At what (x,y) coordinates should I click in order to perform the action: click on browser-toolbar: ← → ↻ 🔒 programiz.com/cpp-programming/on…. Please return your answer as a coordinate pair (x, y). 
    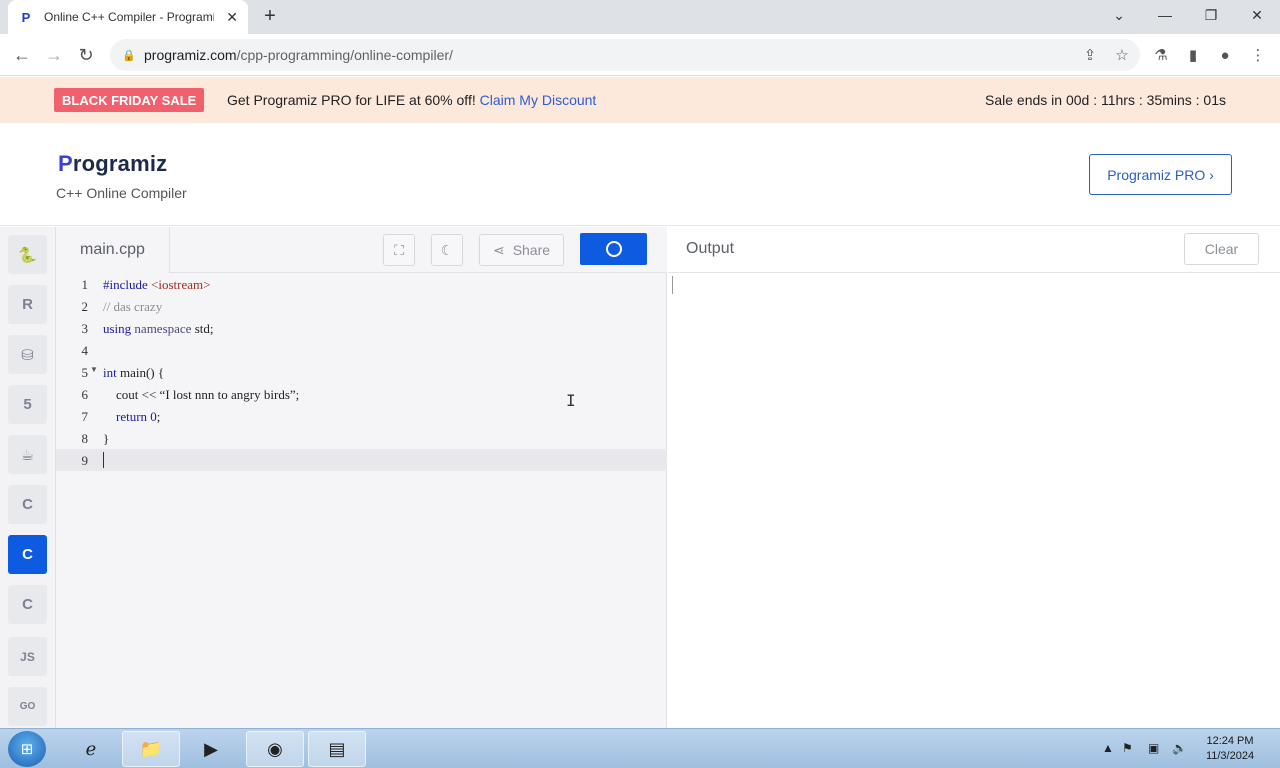
    Looking at the image, I should click on (640, 55).